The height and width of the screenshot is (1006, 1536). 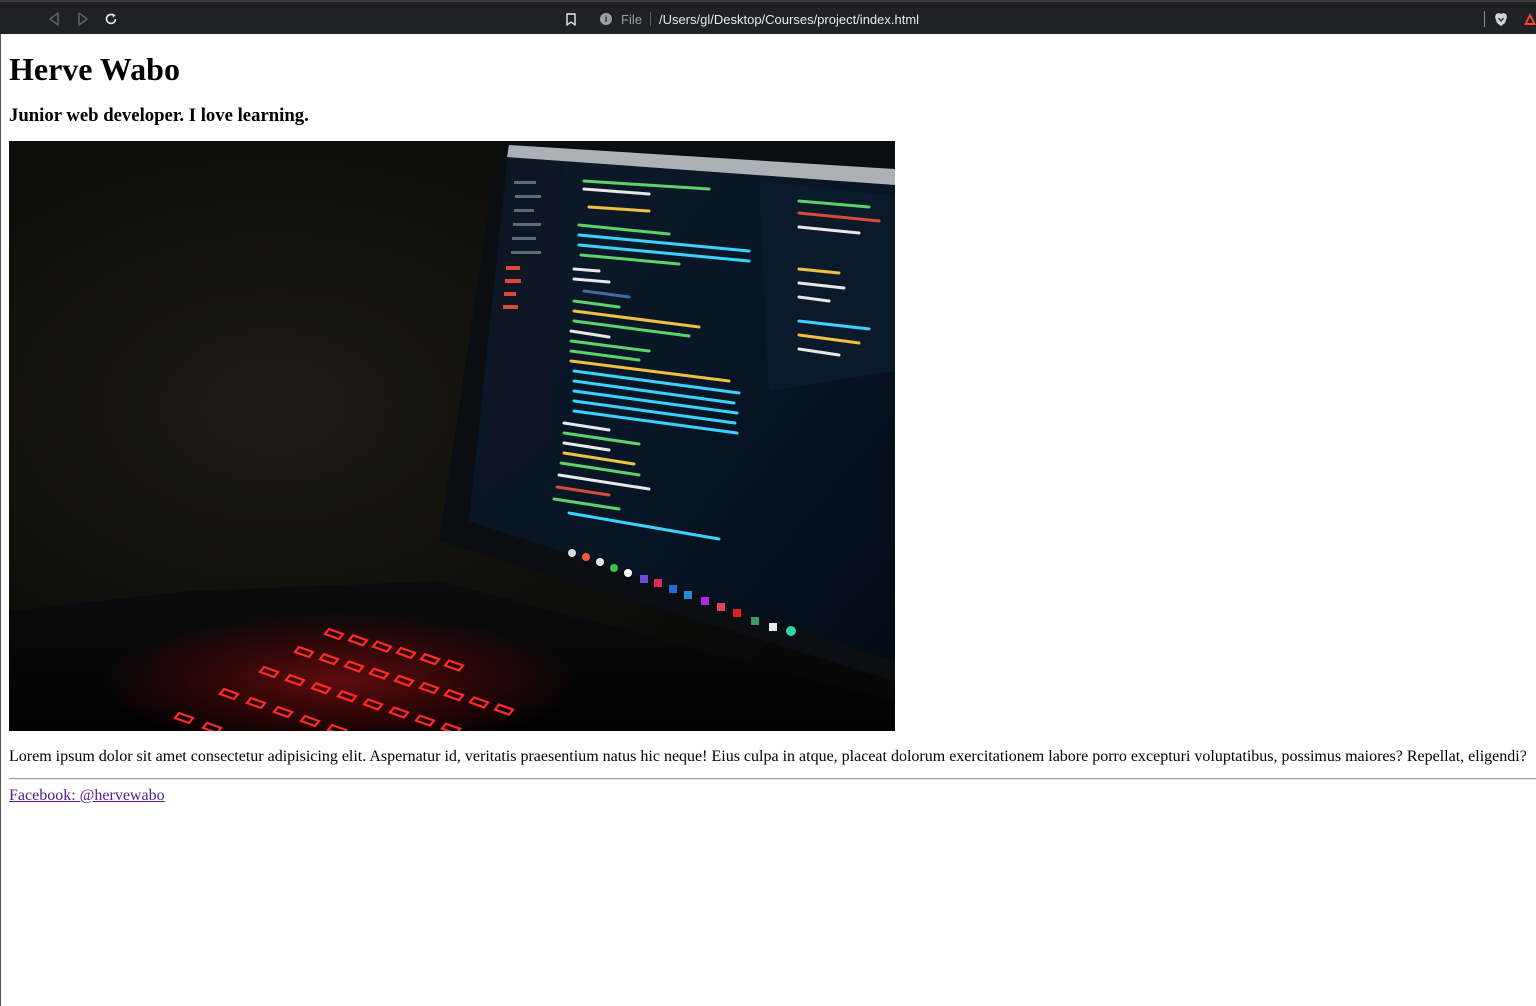 What do you see at coordinates (94, 69) in the screenshot?
I see `page-title: Herve Wabo` at bounding box center [94, 69].